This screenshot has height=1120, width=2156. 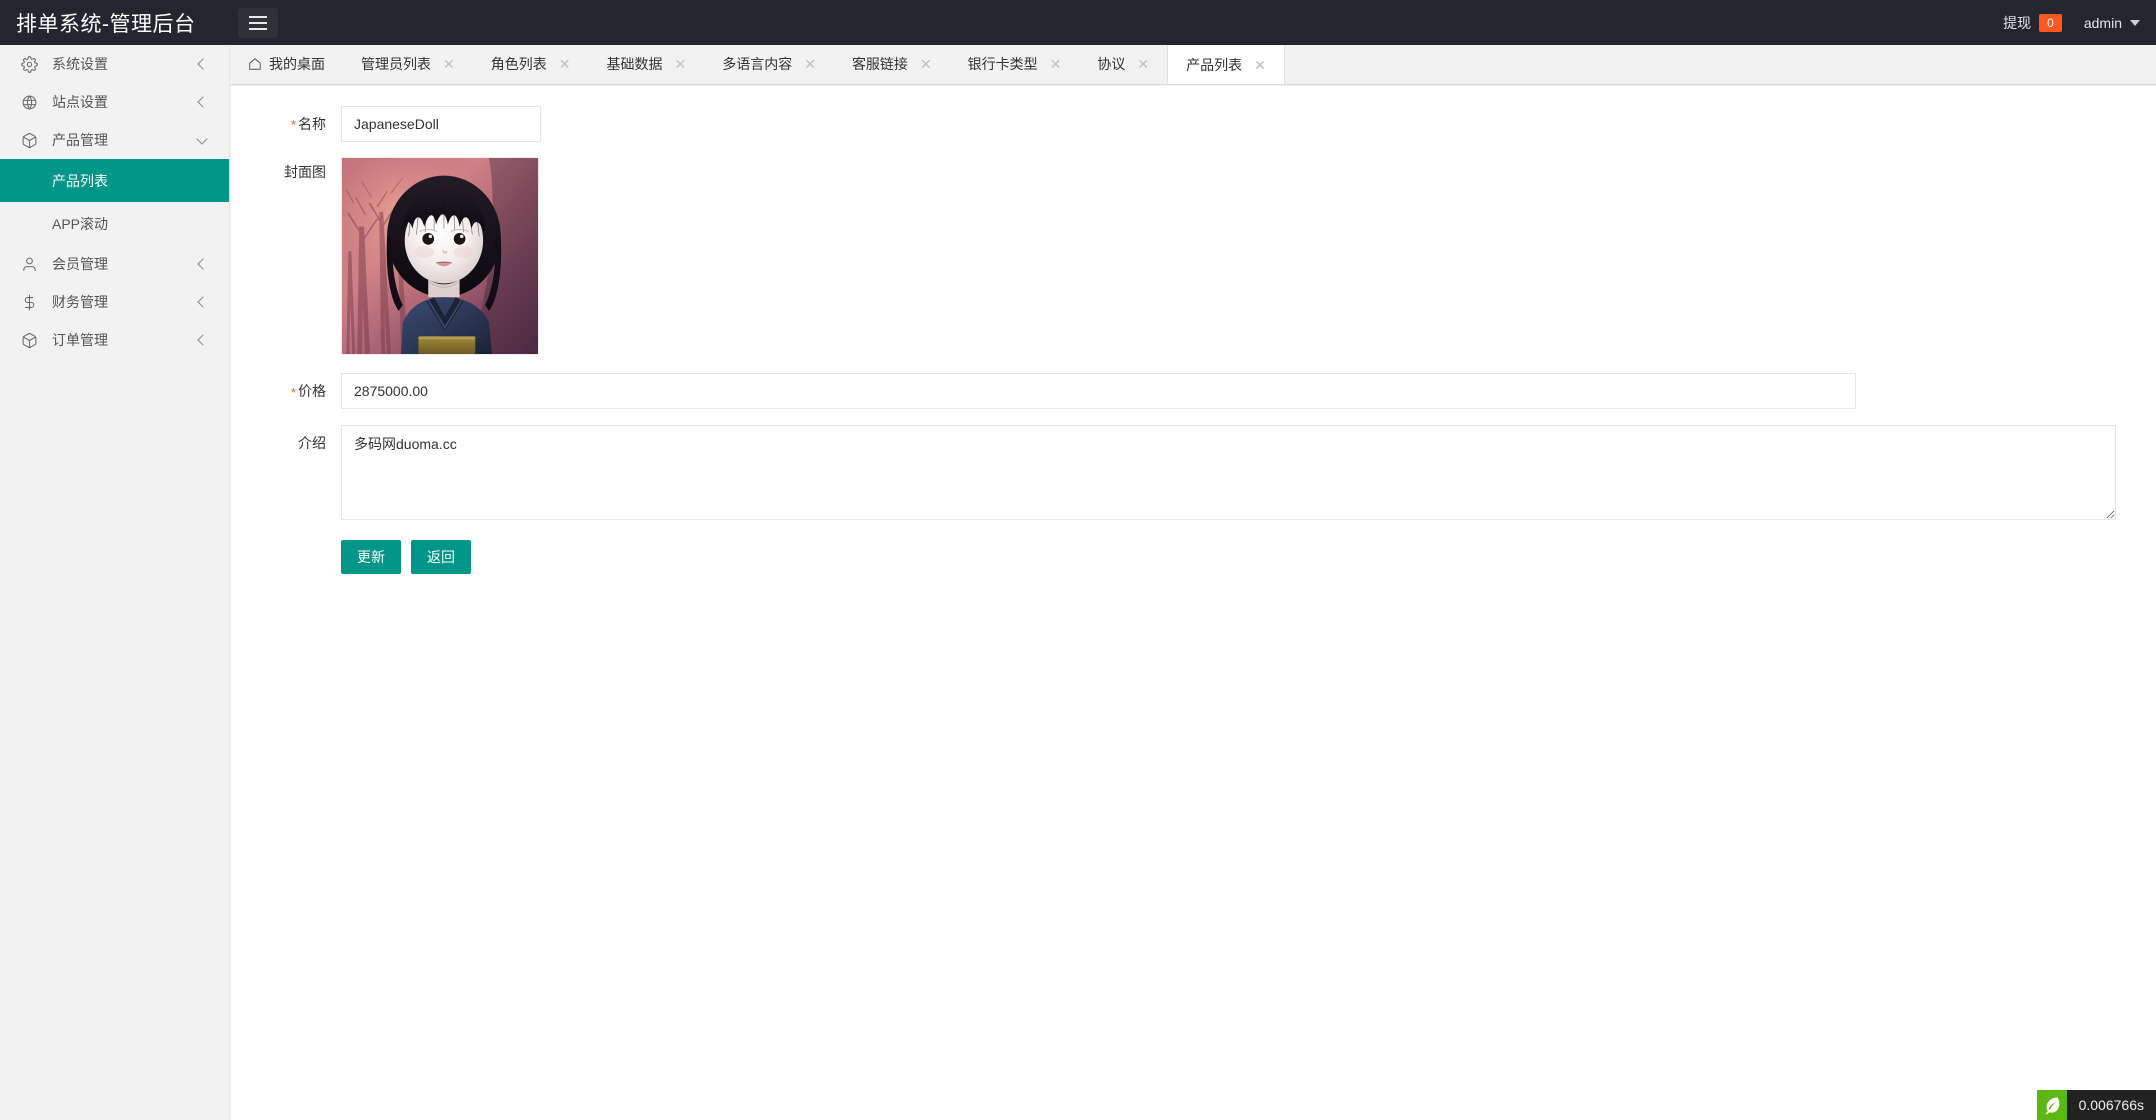 I want to click on tab-my-desktop: 我的桌面, so click(x=286, y=64).